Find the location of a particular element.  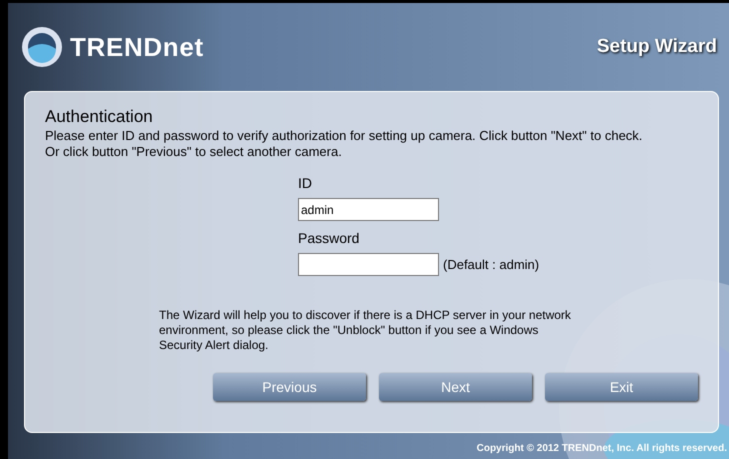

field-label: ID is located at coordinates (305, 183).